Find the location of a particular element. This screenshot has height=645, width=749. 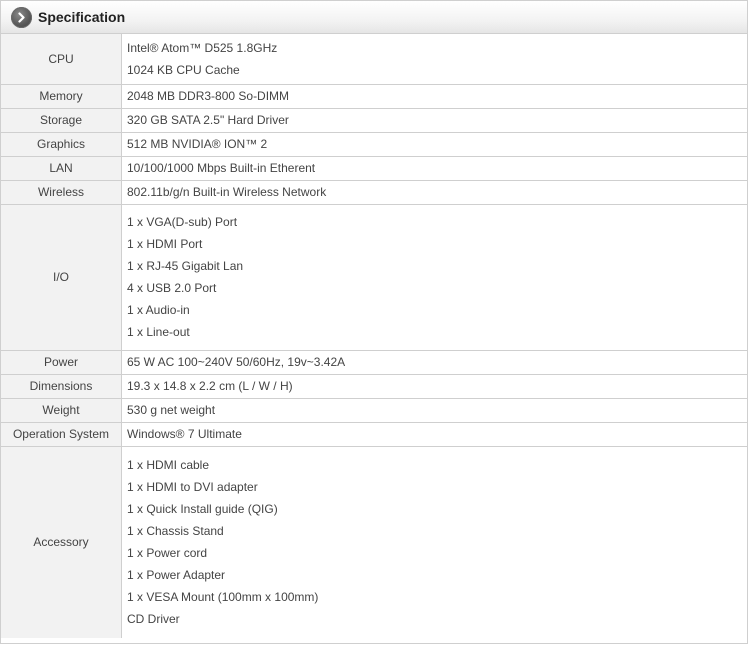

spec-row-memory: Memory 2048 MB DDR3-800 So-DIMM is located at coordinates (374, 96).